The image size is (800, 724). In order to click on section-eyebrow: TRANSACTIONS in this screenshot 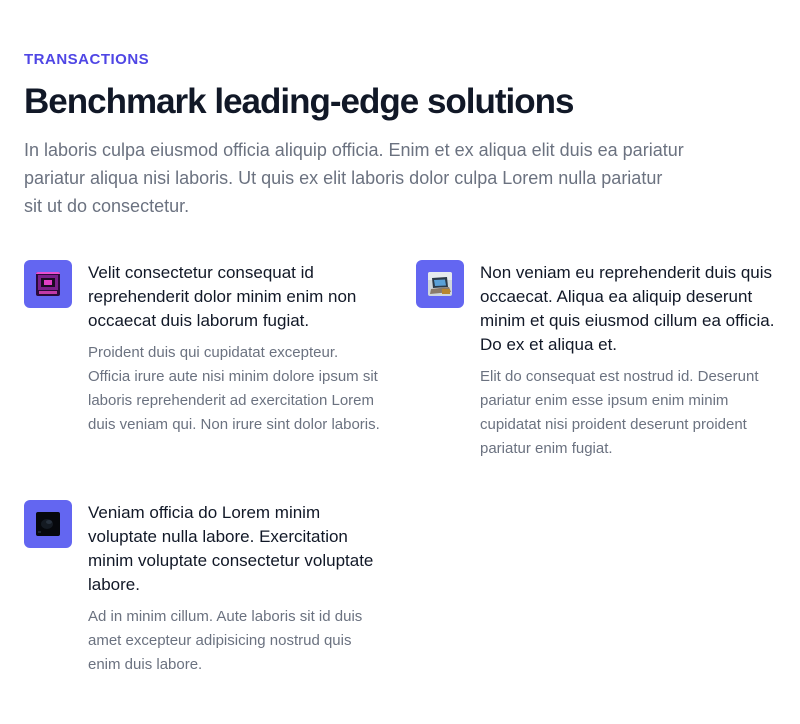, I will do `click(87, 59)`.